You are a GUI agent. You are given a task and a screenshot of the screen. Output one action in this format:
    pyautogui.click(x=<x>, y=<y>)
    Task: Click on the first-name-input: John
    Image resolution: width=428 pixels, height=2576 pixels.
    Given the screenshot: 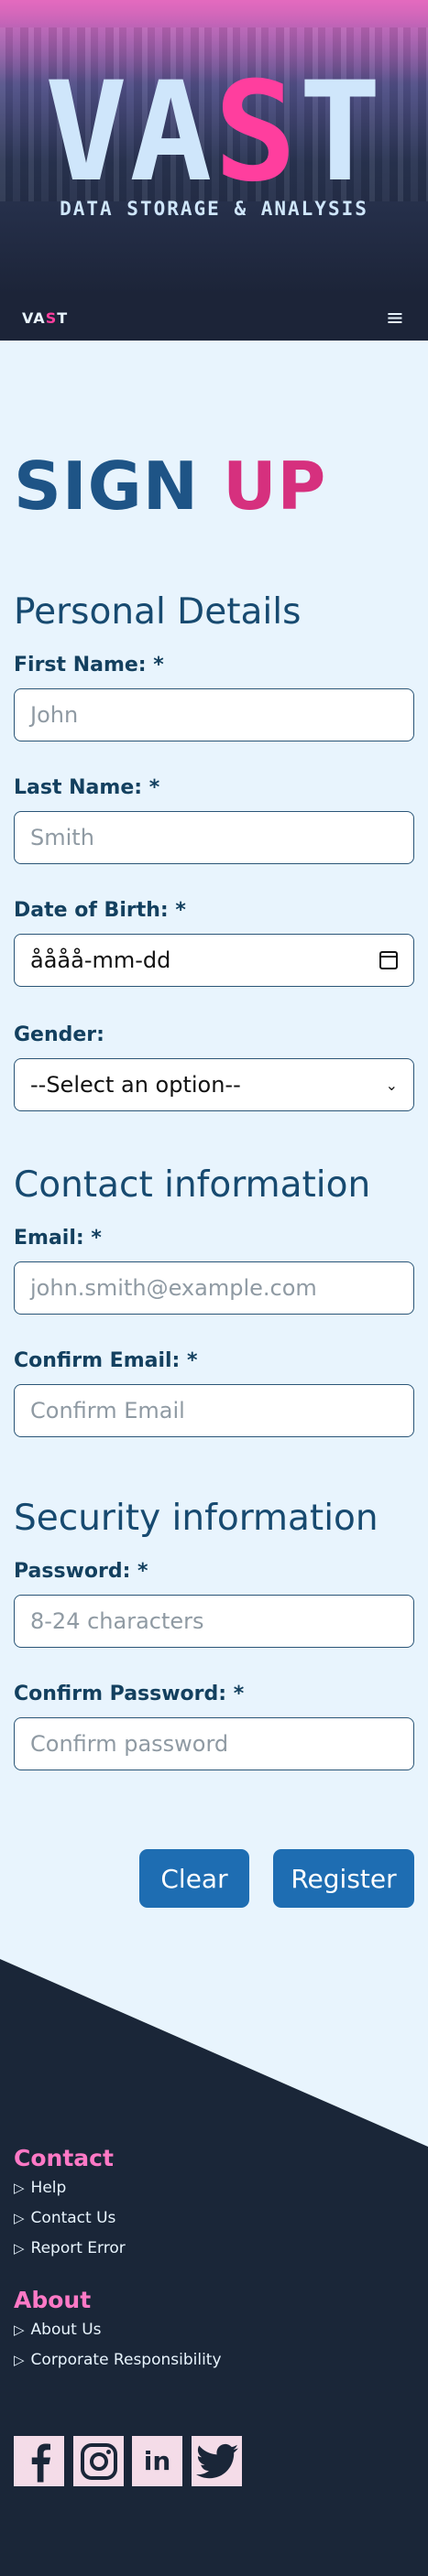 What is the action you would take?
    pyautogui.click(x=214, y=714)
    